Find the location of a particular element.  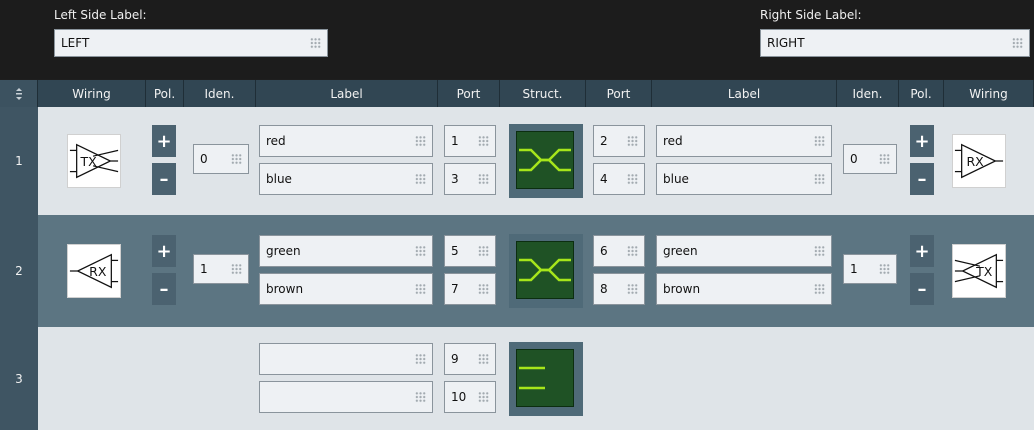

right-label-field-value: blue is located at coordinates (676, 179).